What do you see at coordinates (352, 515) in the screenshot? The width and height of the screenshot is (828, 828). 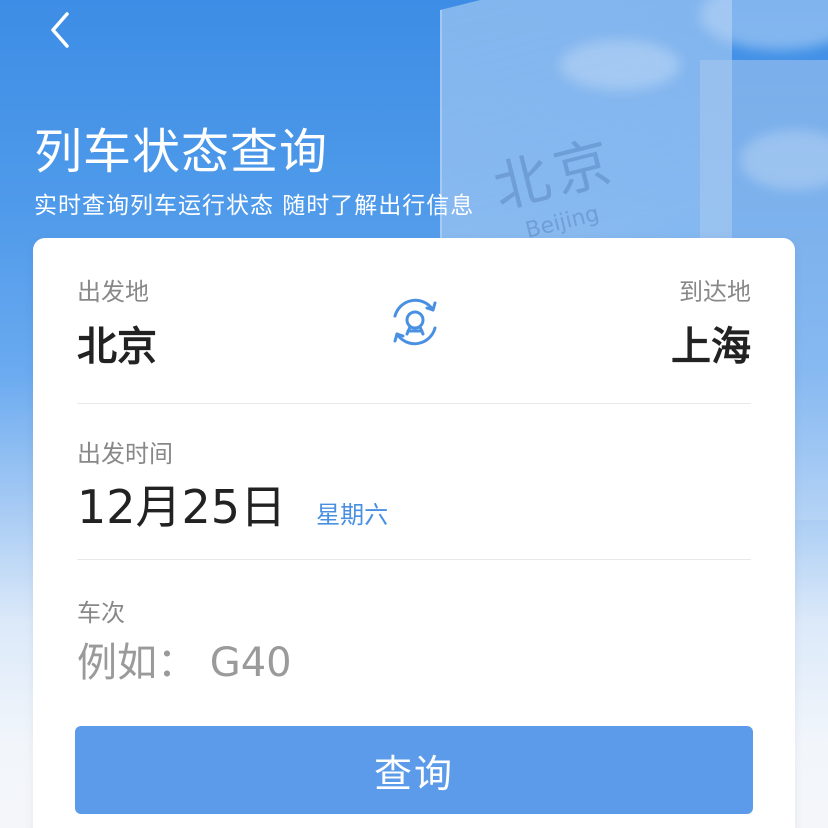 I see `departure-weekday: 星期六` at bounding box center [352, 515].